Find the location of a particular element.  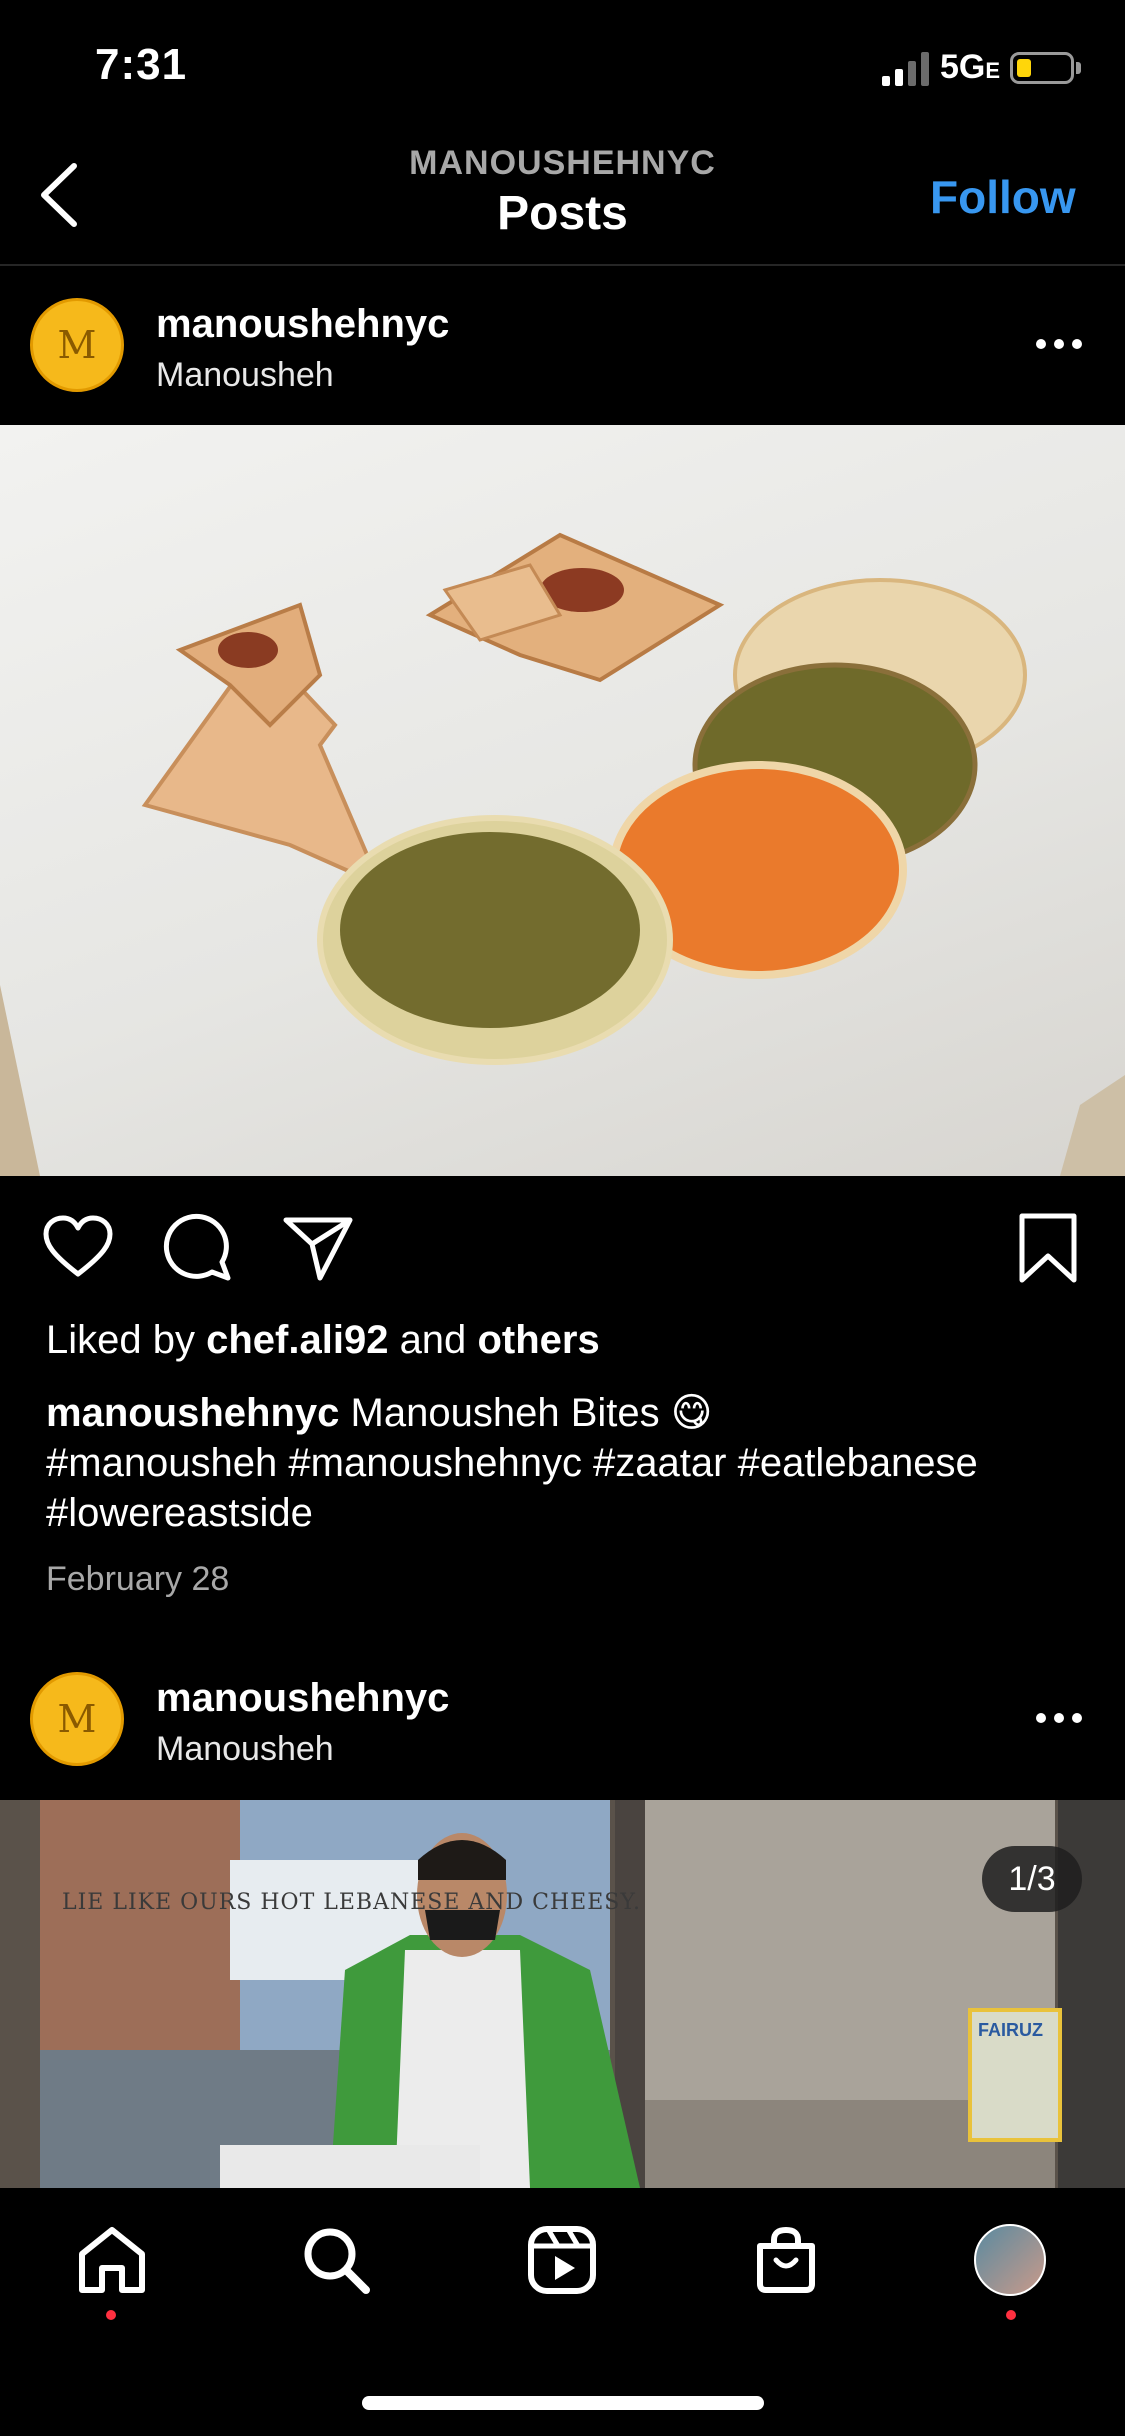

image-counter-badge: 1/3 is located at coordinates (1032, 1879).